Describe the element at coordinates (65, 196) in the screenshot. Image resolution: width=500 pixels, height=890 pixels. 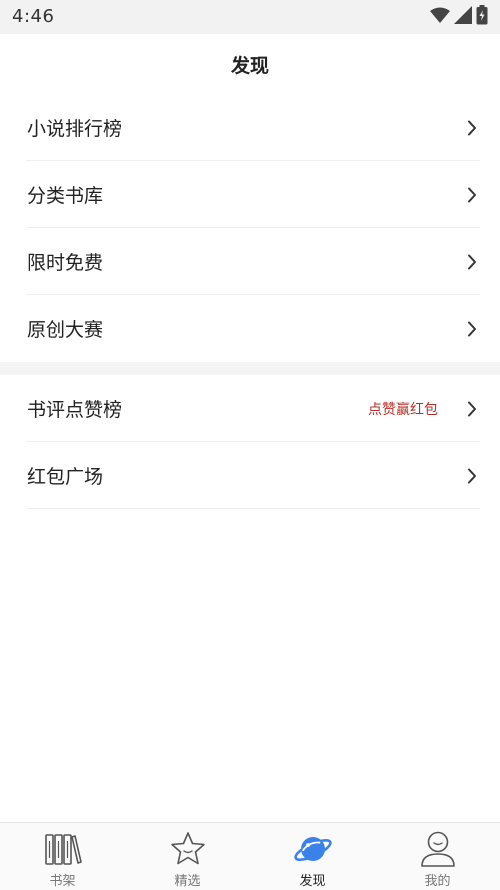
I see `menu-item-label: 分类书库` at that location.